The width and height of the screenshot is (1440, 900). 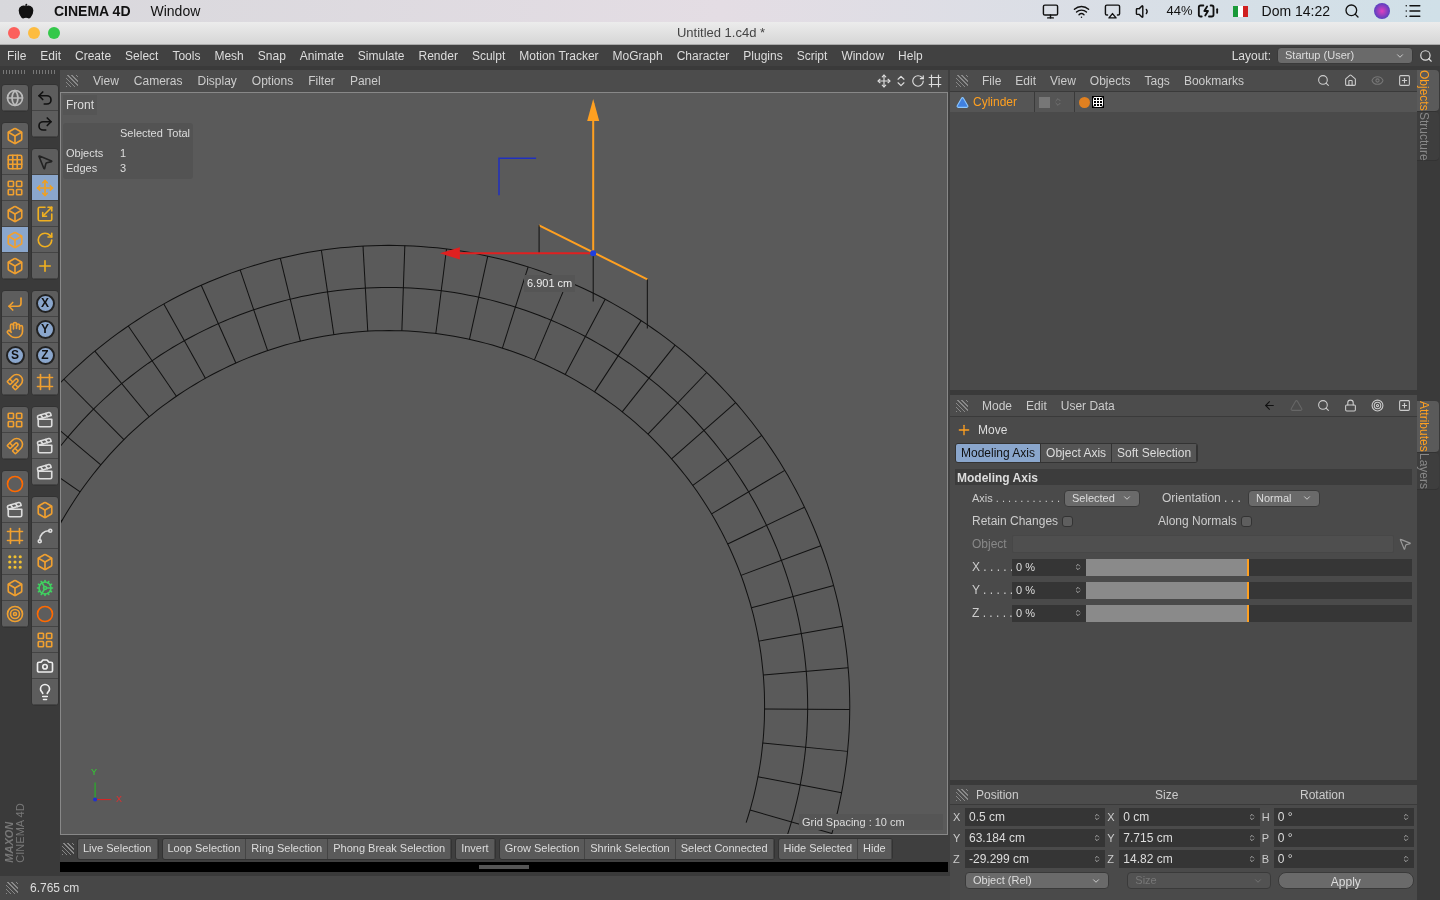 What do you see at coordinates (1382, 11) in the screenshot?
I see `assistant-icon` at bounding box center [1382, 11].